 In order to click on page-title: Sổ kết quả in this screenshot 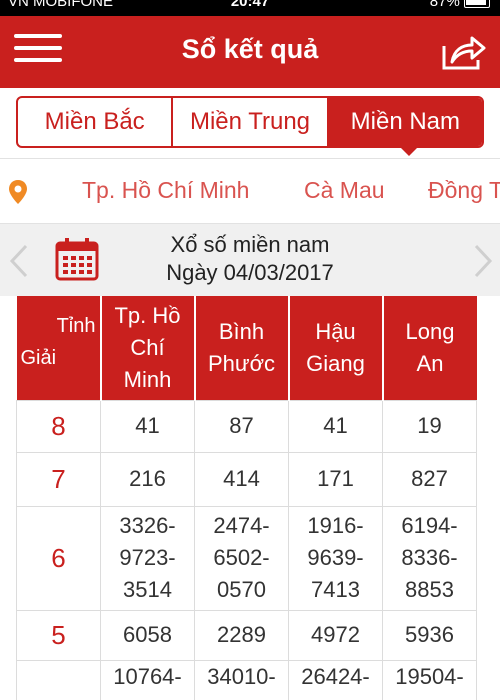, I will do `click(250, 49)`.